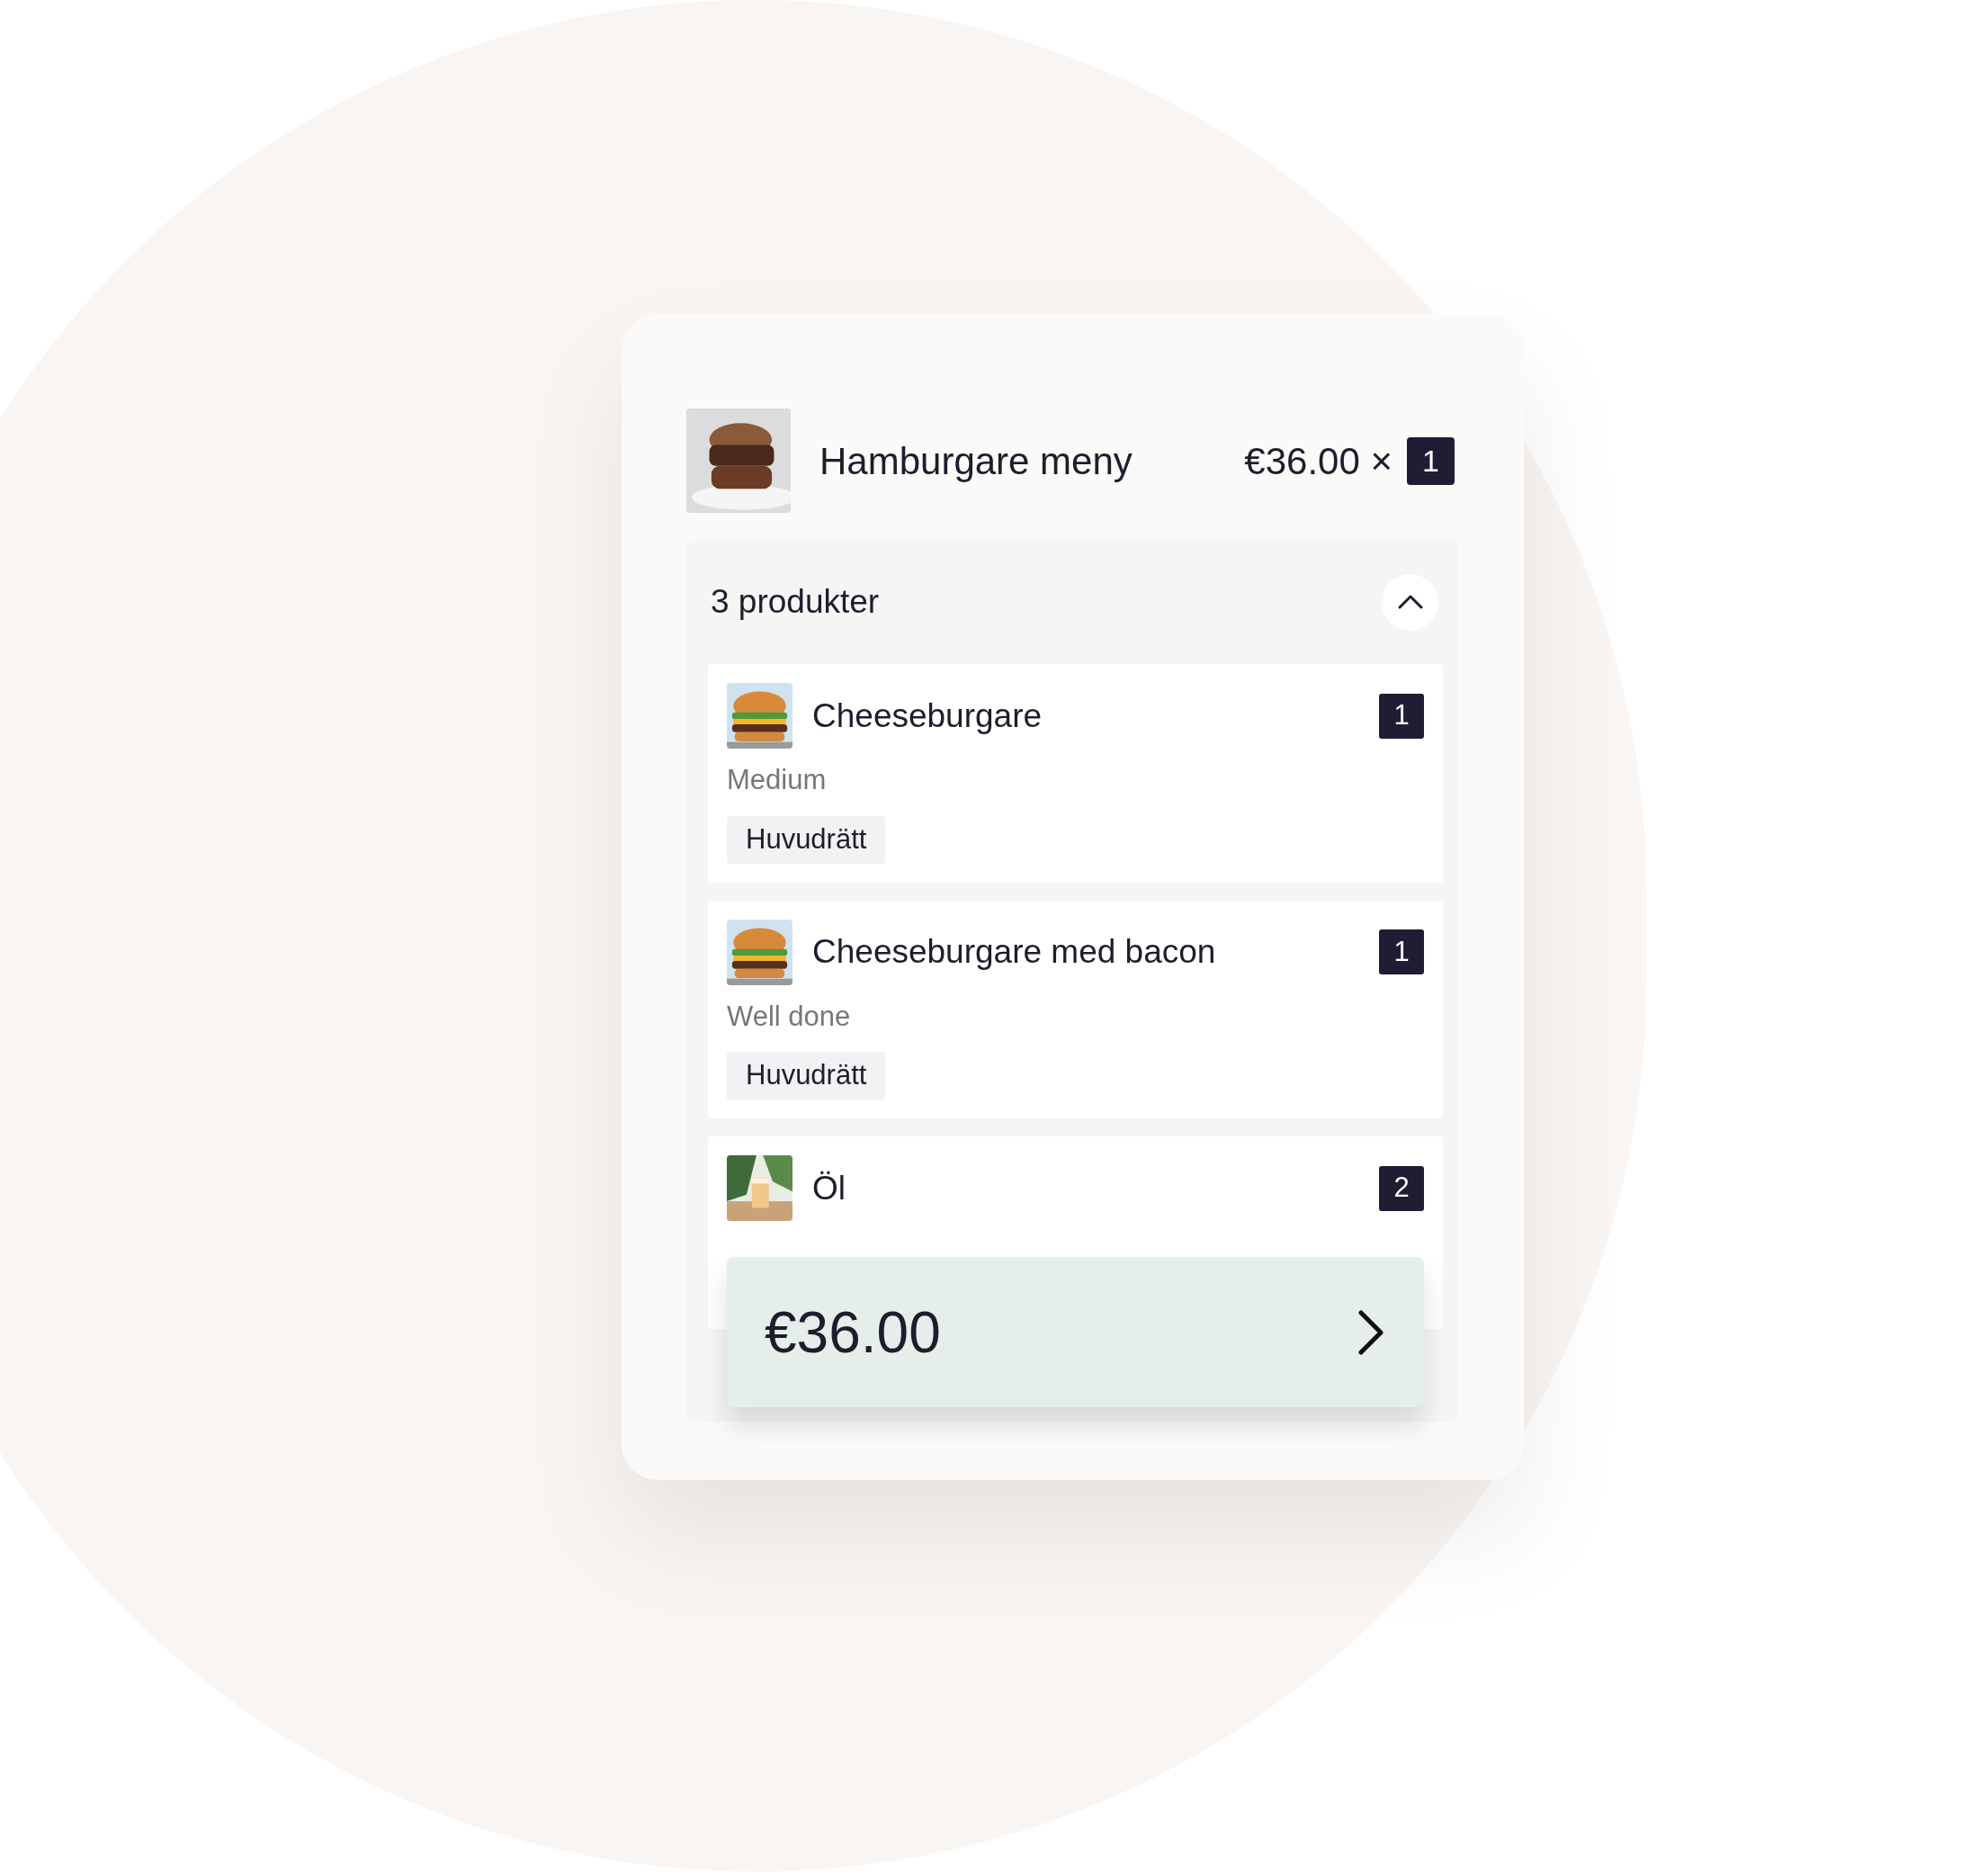  I want to click on checkout-button: €36.00, so click(1075, 1332).